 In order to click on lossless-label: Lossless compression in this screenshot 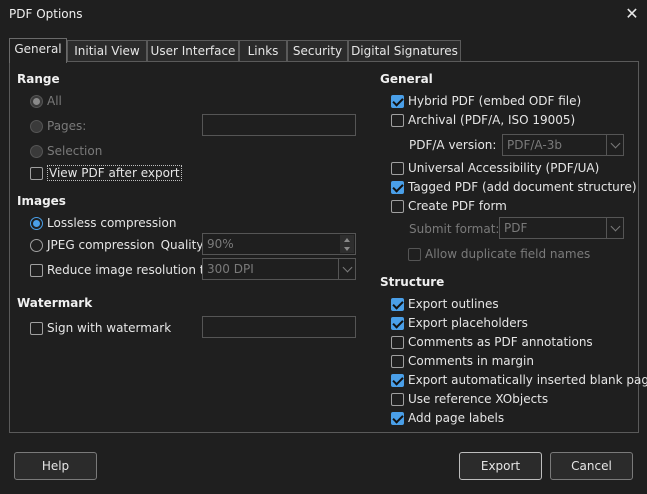, I will do `click(112, 223)`.